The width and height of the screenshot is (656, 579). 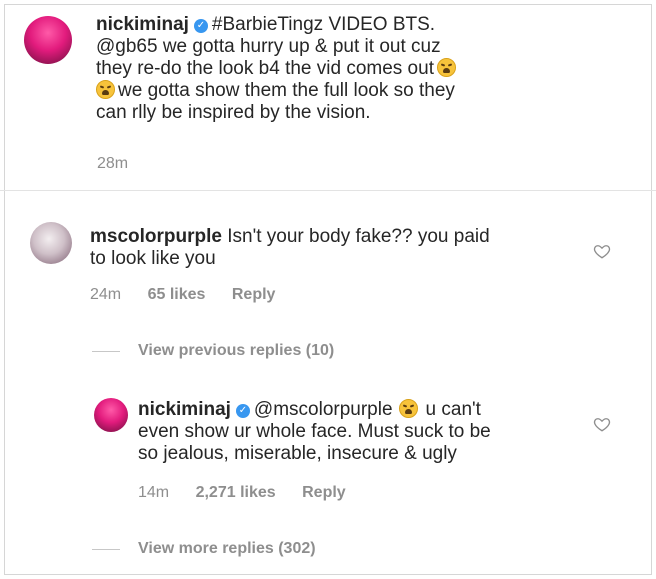 I want to click on reply-text-line1: u can't, so click(x=453, y=409).